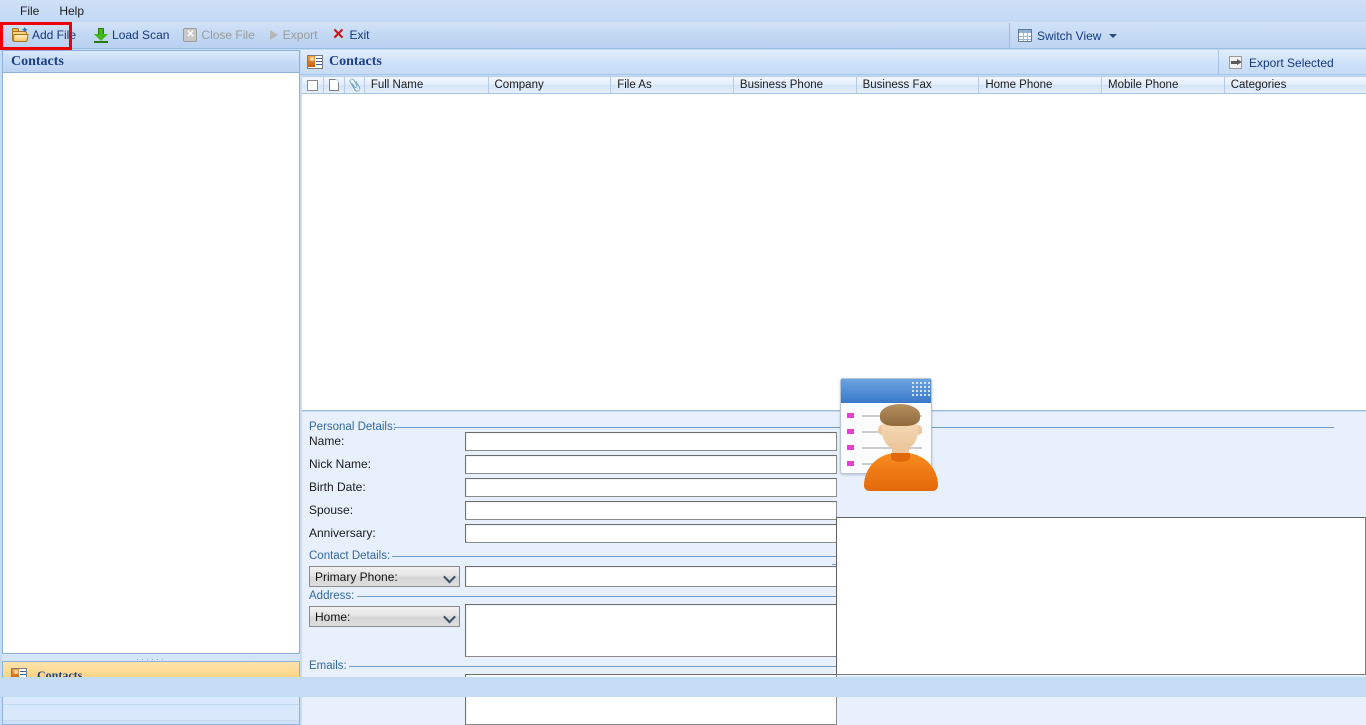 The width and height of the screenshot is (1366, 725). I want to click on open-folder-icon: ✦, so click(20, 34).